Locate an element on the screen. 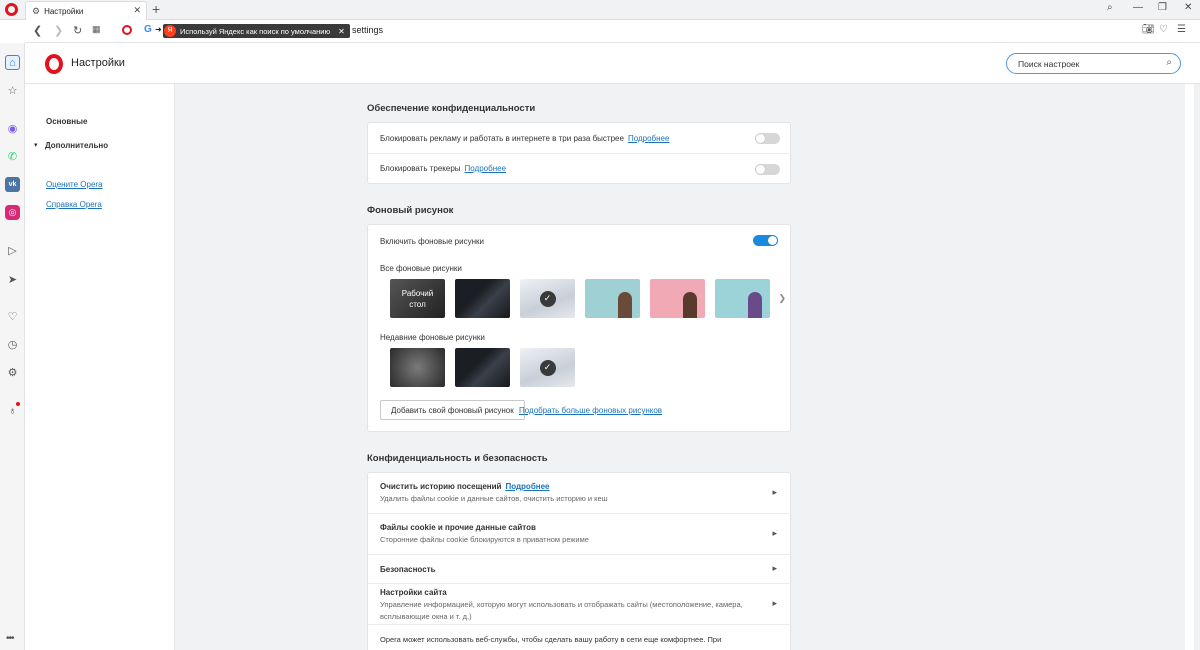 This screenshot has height=650, width=1200. url-field: settings is located at coordinates (367, 30).